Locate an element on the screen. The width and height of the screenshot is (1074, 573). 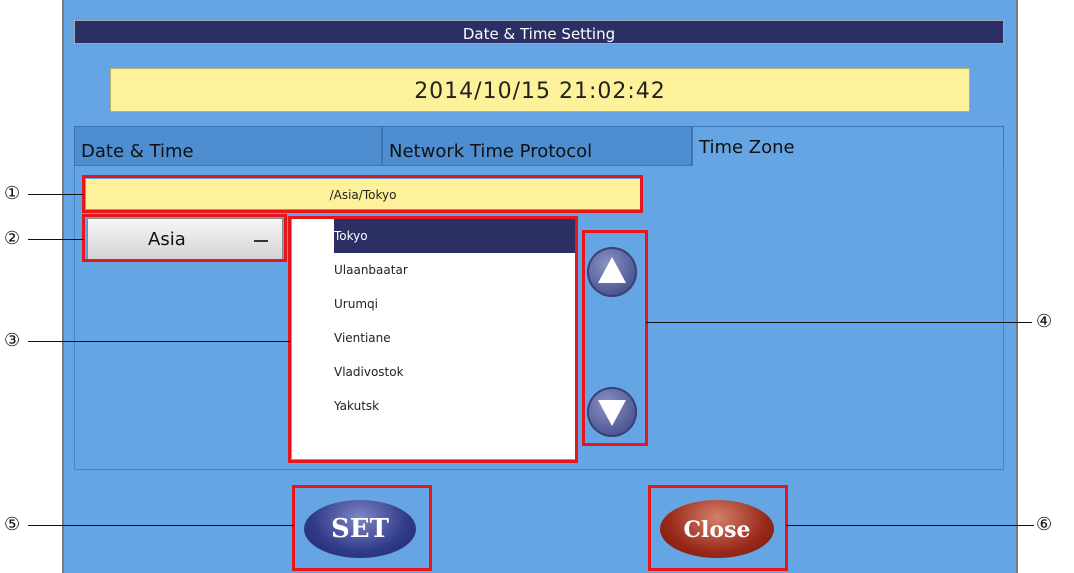
callout-5: ⑤ is located at coordinates (12, 524).